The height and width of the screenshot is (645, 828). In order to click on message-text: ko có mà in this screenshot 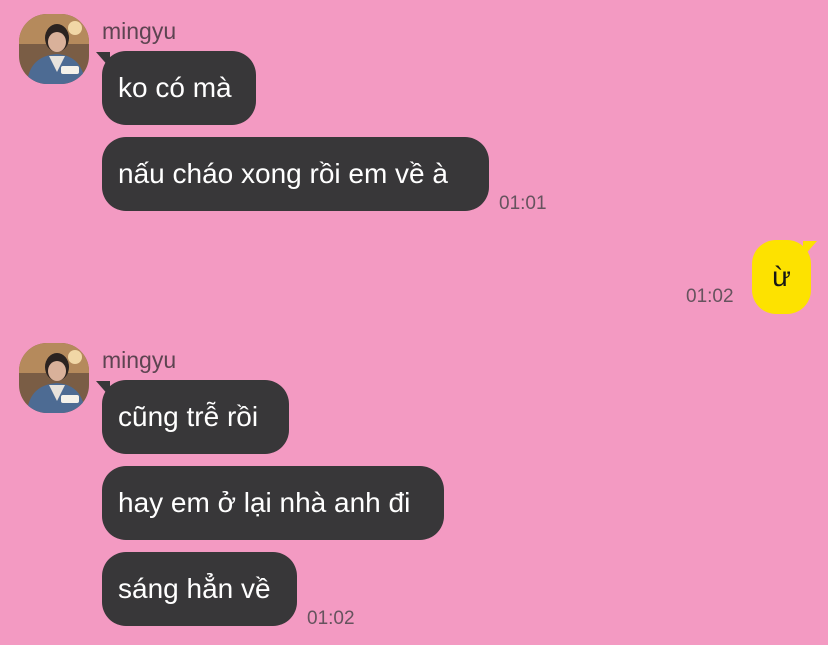, I will do `click(175, 87)`.